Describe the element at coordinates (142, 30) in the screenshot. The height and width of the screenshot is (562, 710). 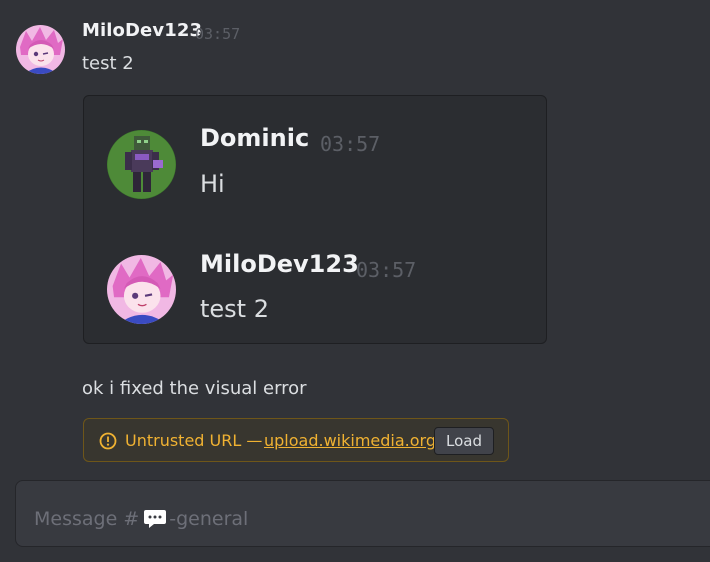
I see `message-author: MiloDev123` at that location.